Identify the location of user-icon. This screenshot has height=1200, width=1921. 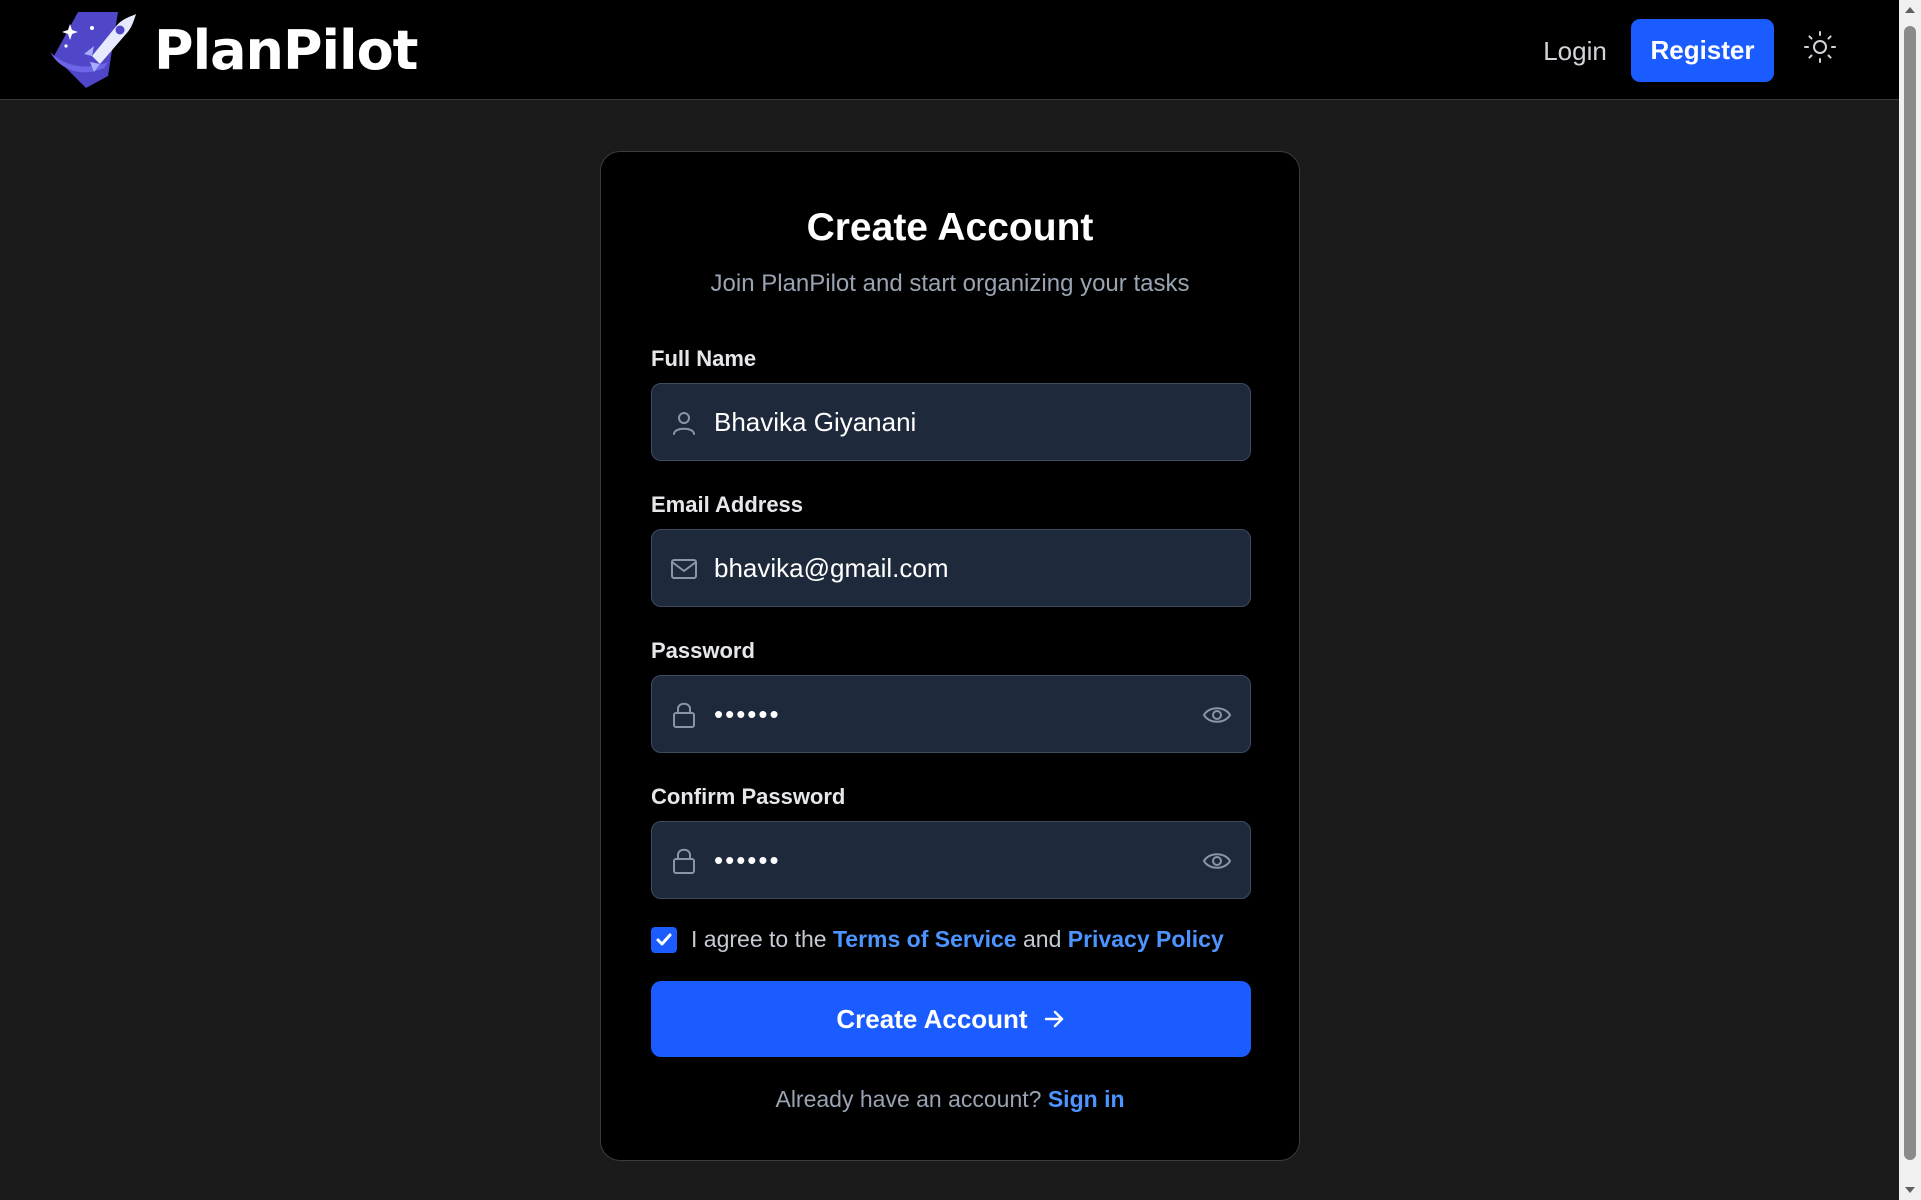
(684, 423).